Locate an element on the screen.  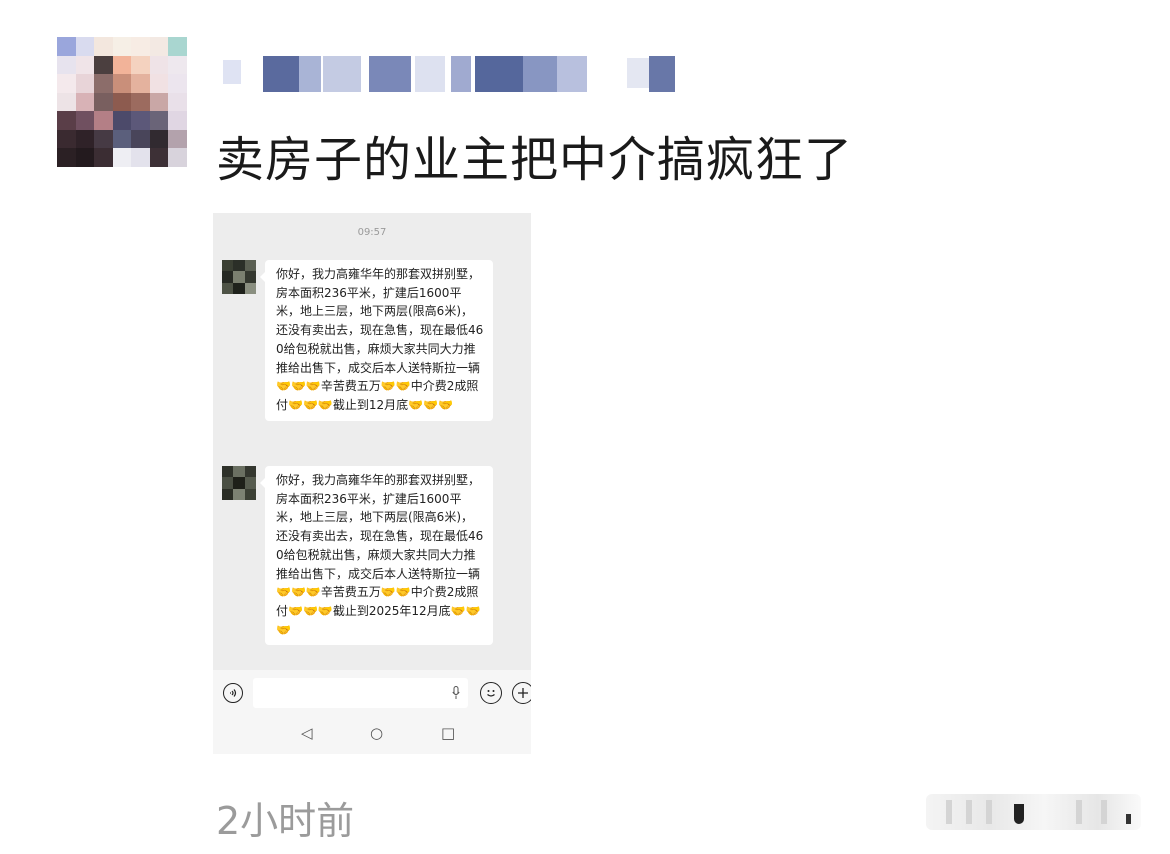
chat-input-bar: ◁ ○ □ is located at coordinates (372, 712).